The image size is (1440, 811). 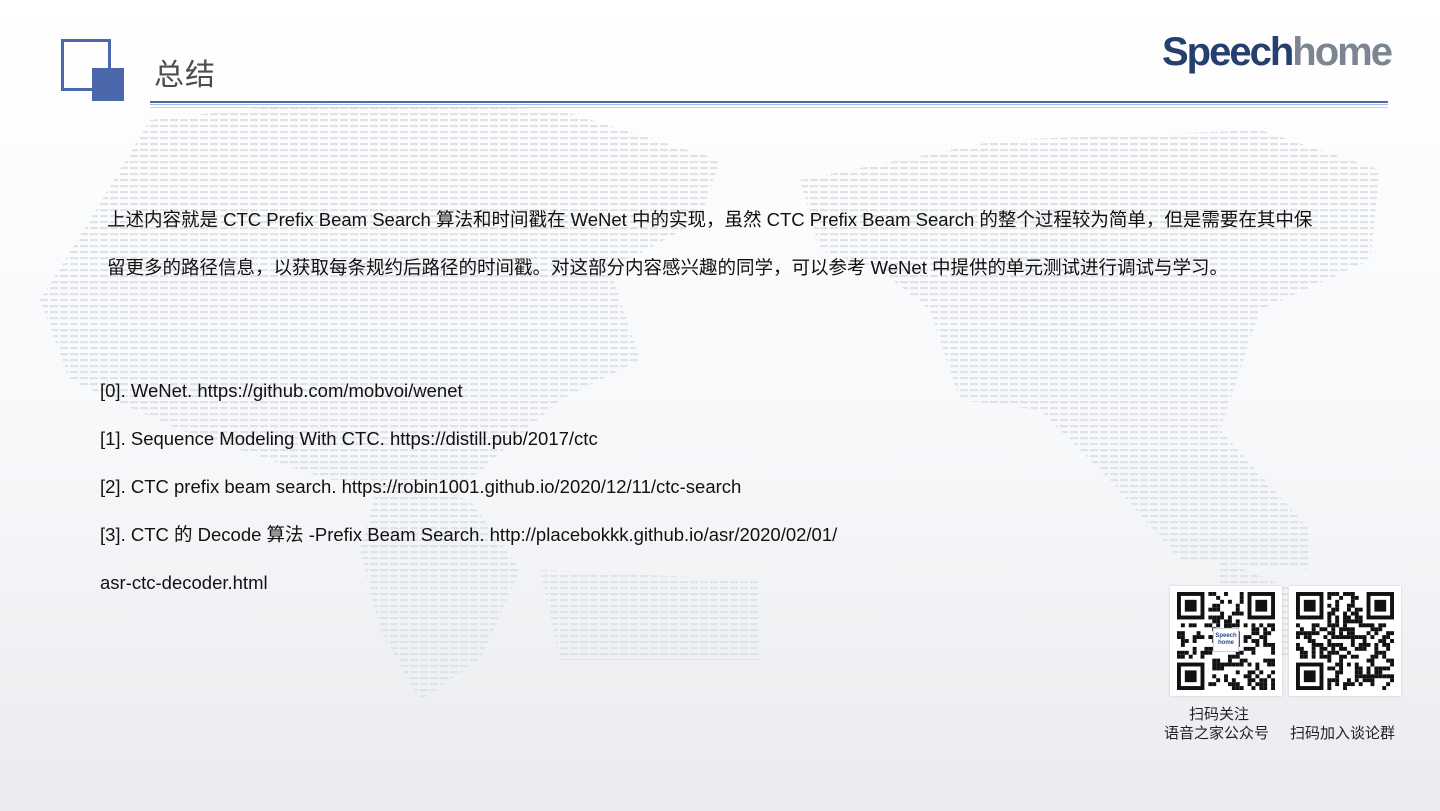 What do you see at coordinates (1217, 733) in the screenshot?
I see `qr-caption-official-account: 语音之家公众号` at bounding box center [1217, 733].